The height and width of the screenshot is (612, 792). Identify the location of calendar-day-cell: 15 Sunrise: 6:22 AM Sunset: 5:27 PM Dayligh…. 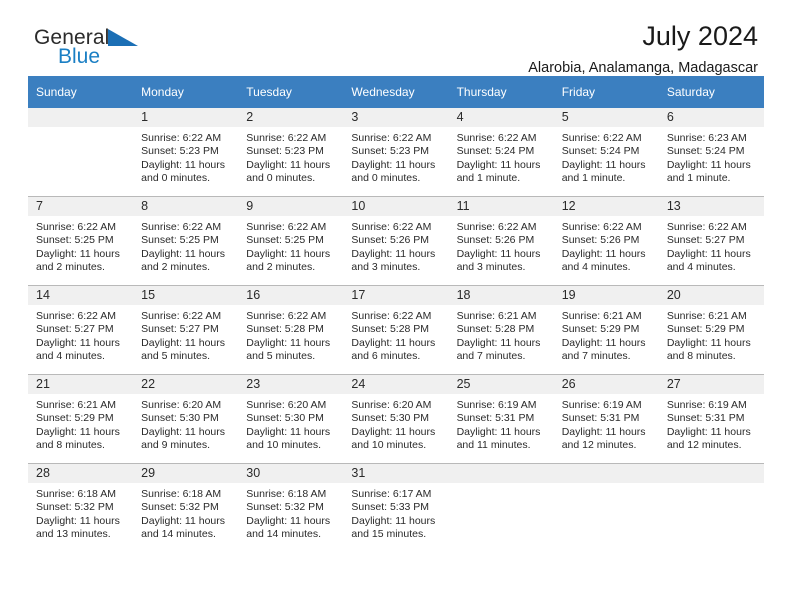
(186, 330).